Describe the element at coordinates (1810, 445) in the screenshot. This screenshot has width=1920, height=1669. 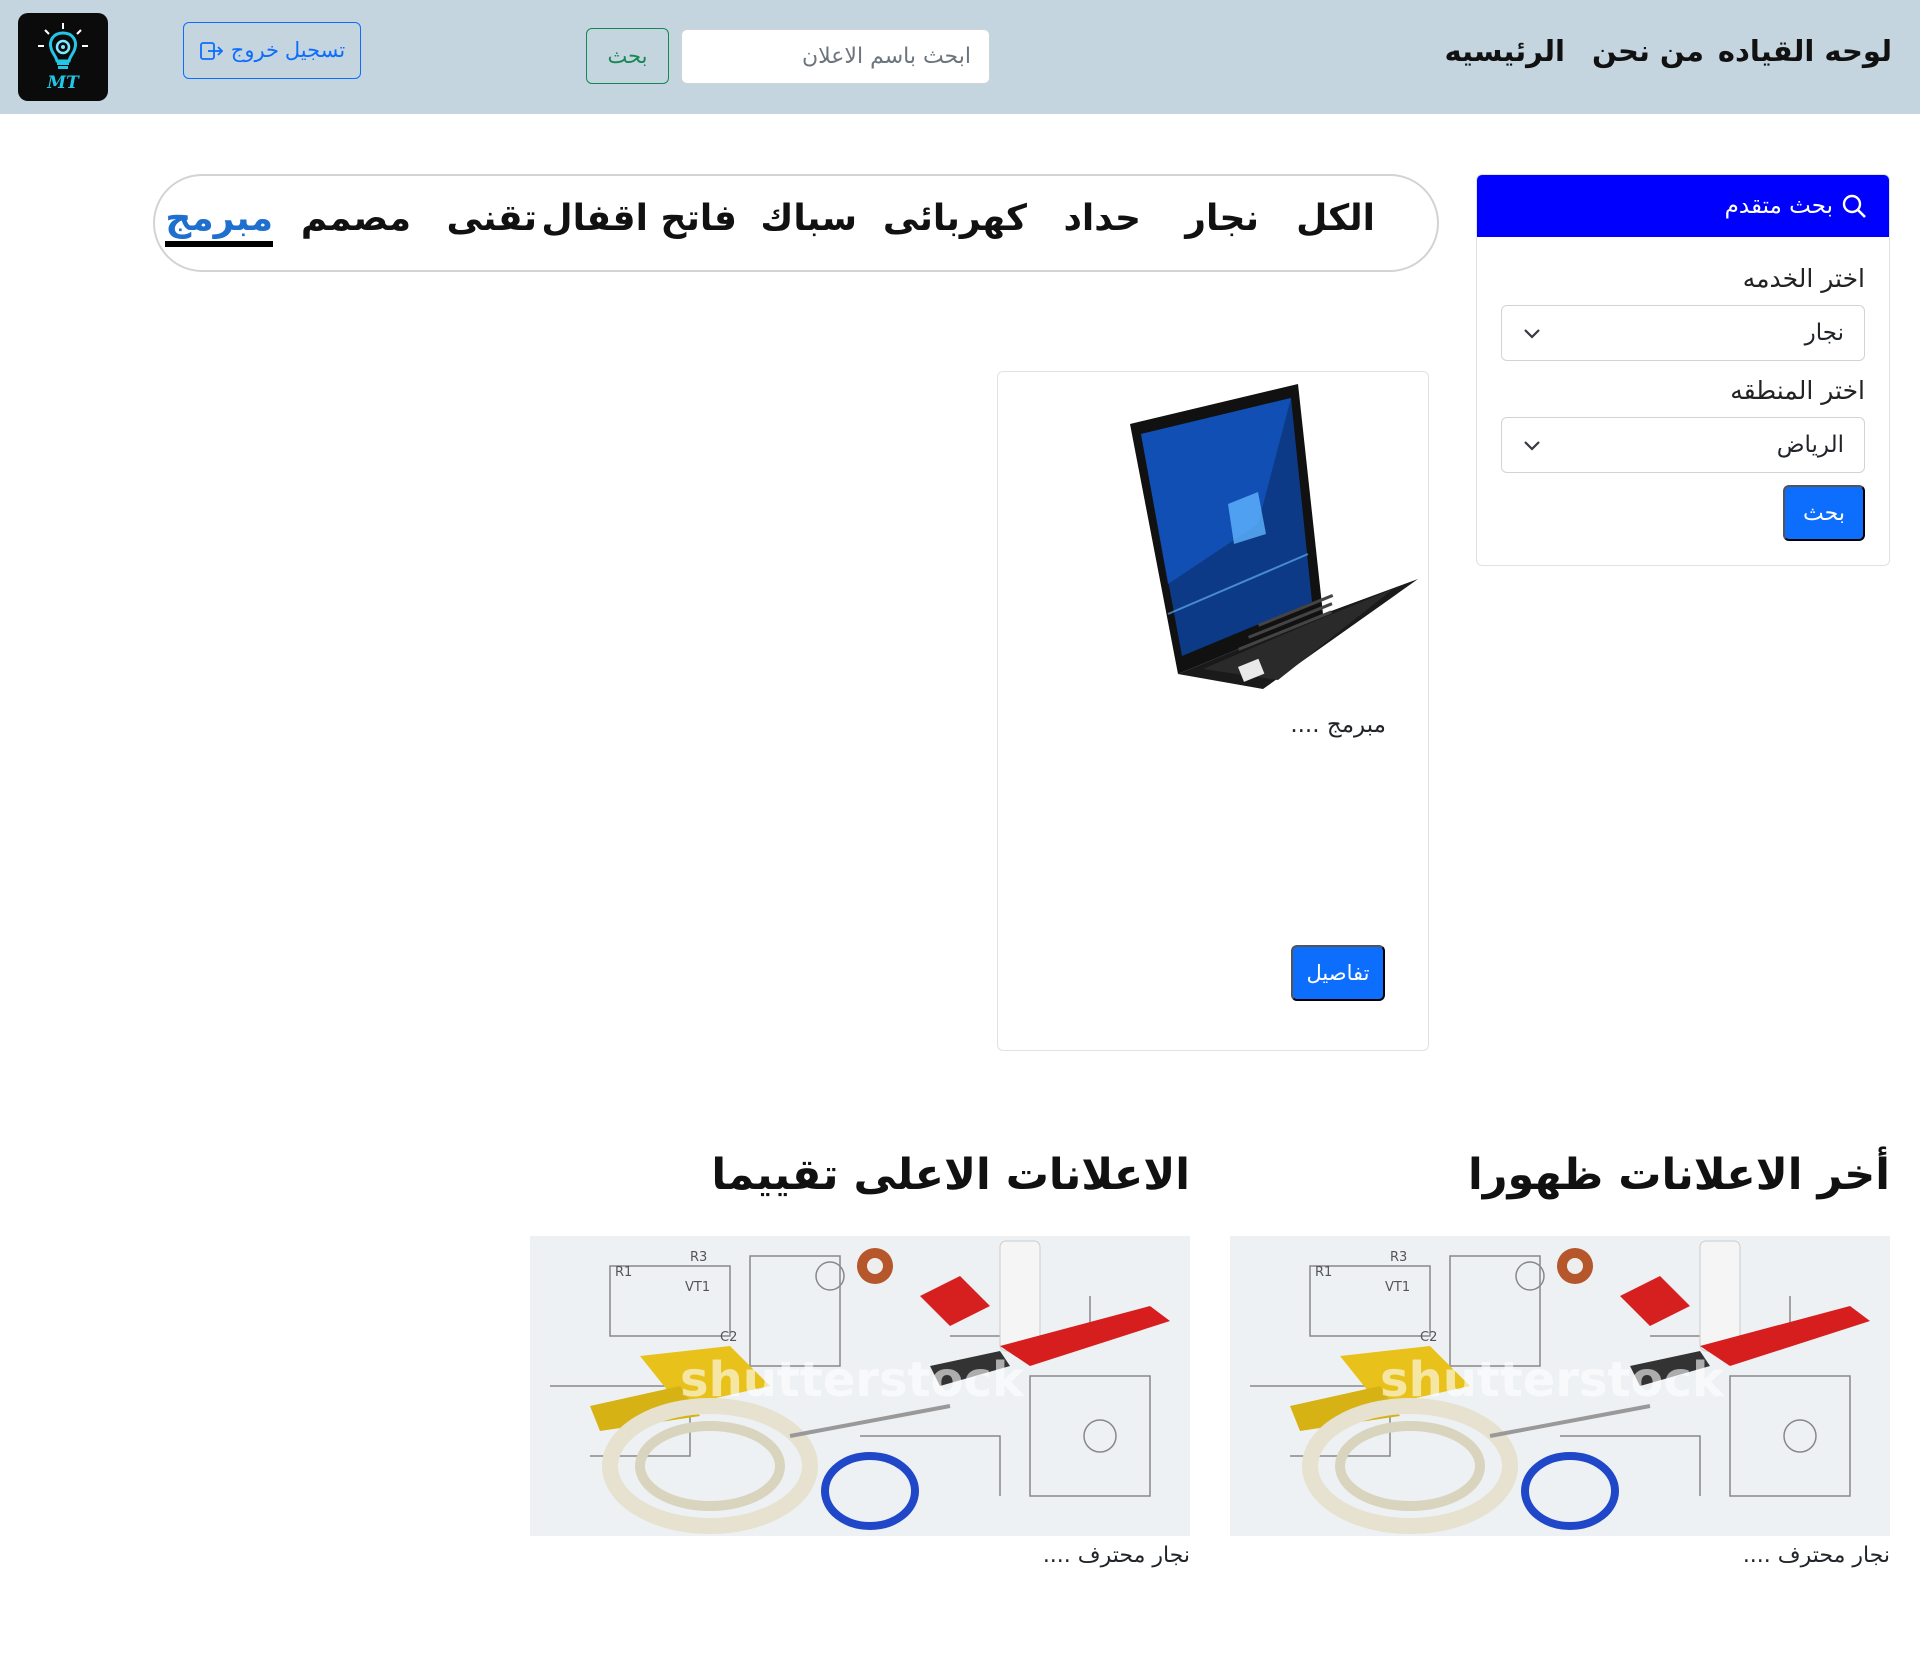
I see `region-selected-value: الرياض` at that location.